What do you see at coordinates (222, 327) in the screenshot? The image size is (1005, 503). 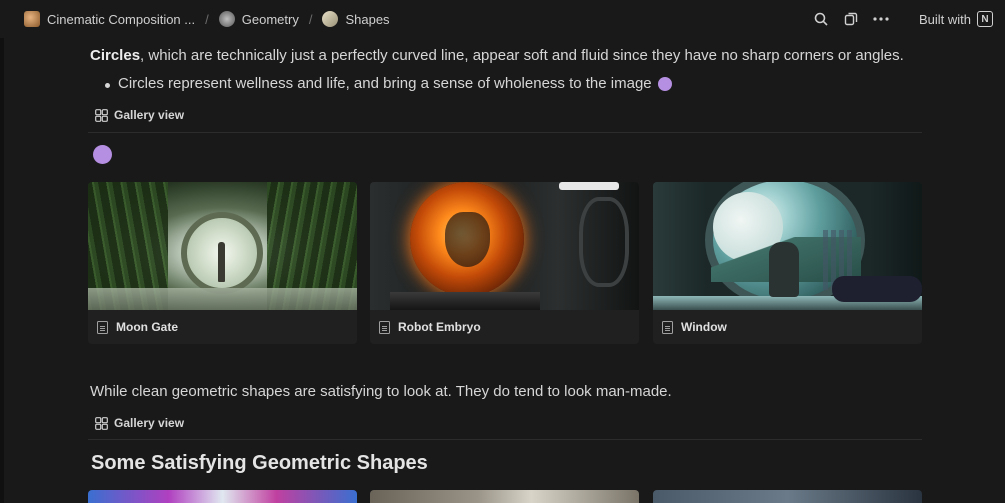 I see `card-title: Moon Gate` at bounding box center [222, 327].